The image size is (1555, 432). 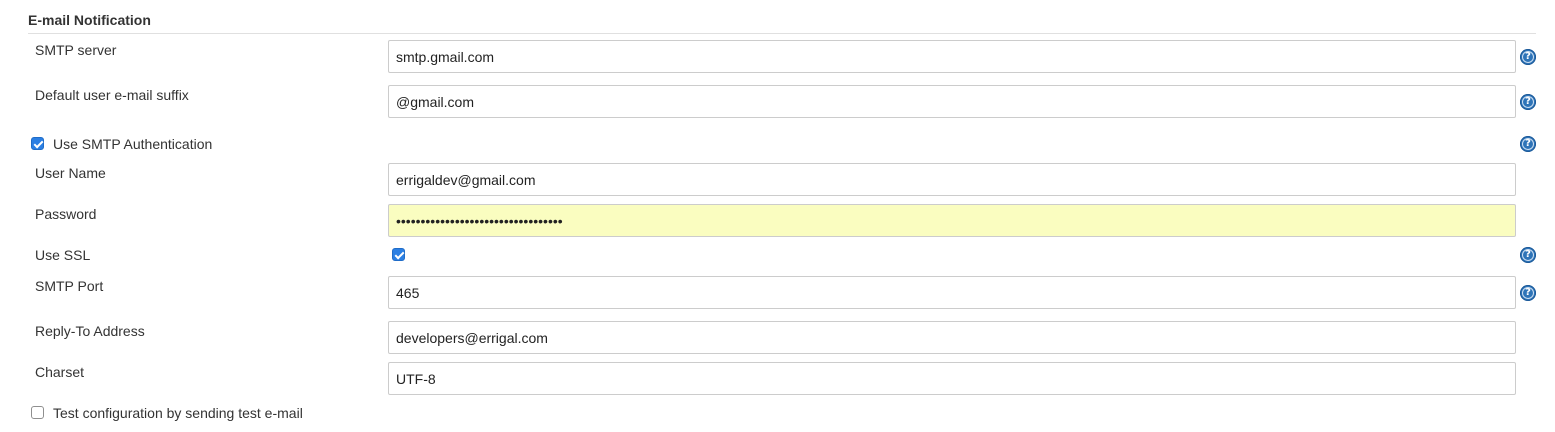 What do you see at coordinates (90, 331) in the screenshot?
I see `reply-to-label: Reply-To Address` at bounding box center [90, 331].